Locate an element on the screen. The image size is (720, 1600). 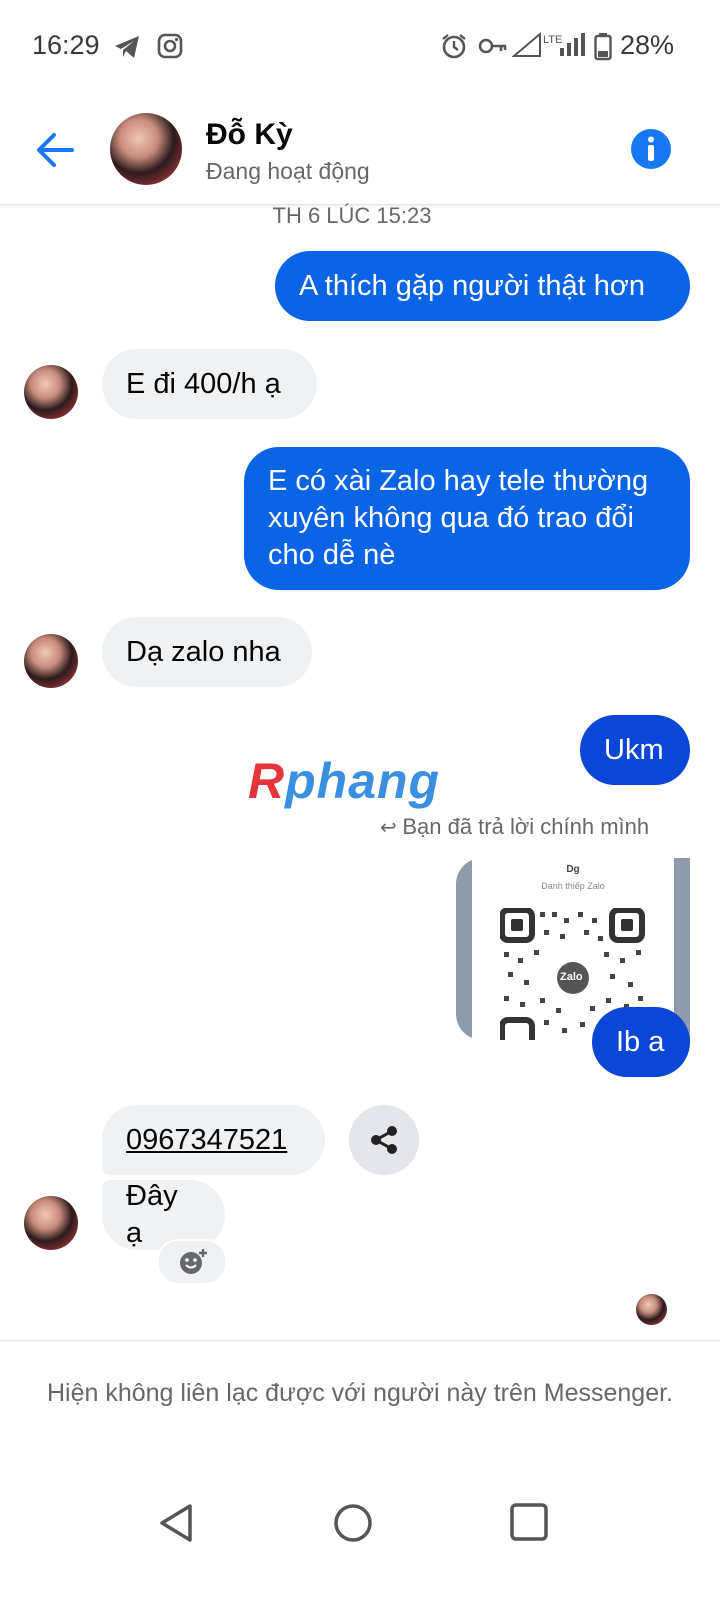
contact-avatar is located at coordinates (146, 149).